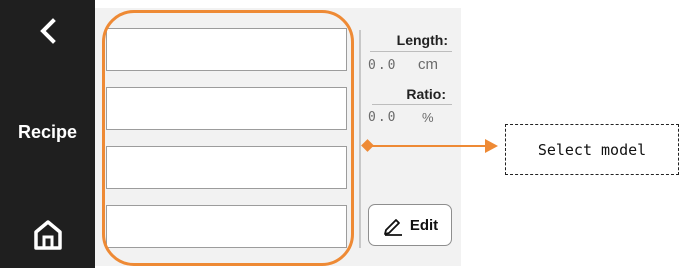 This screenshot has width=682, height=268. Describe the element at coordinates (428, 64) in the screenshot. I see `length-unit: cm` at that location.